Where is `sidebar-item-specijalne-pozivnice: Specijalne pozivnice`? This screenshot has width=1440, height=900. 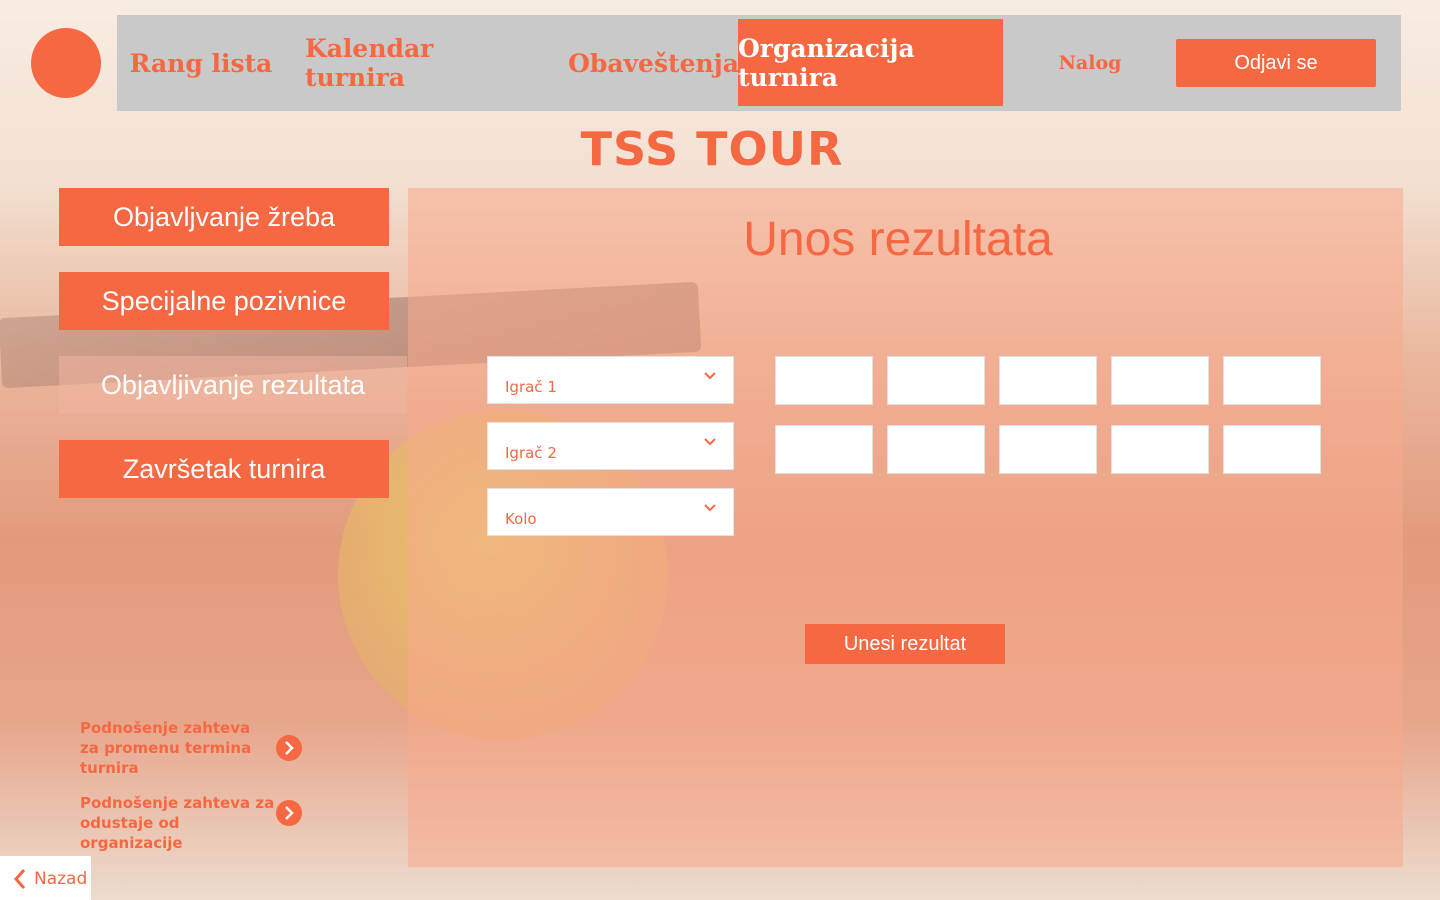 sidebar-item-specijalne-pozivnice: Specijalne pozivnice is located at coordinates (224, 301).